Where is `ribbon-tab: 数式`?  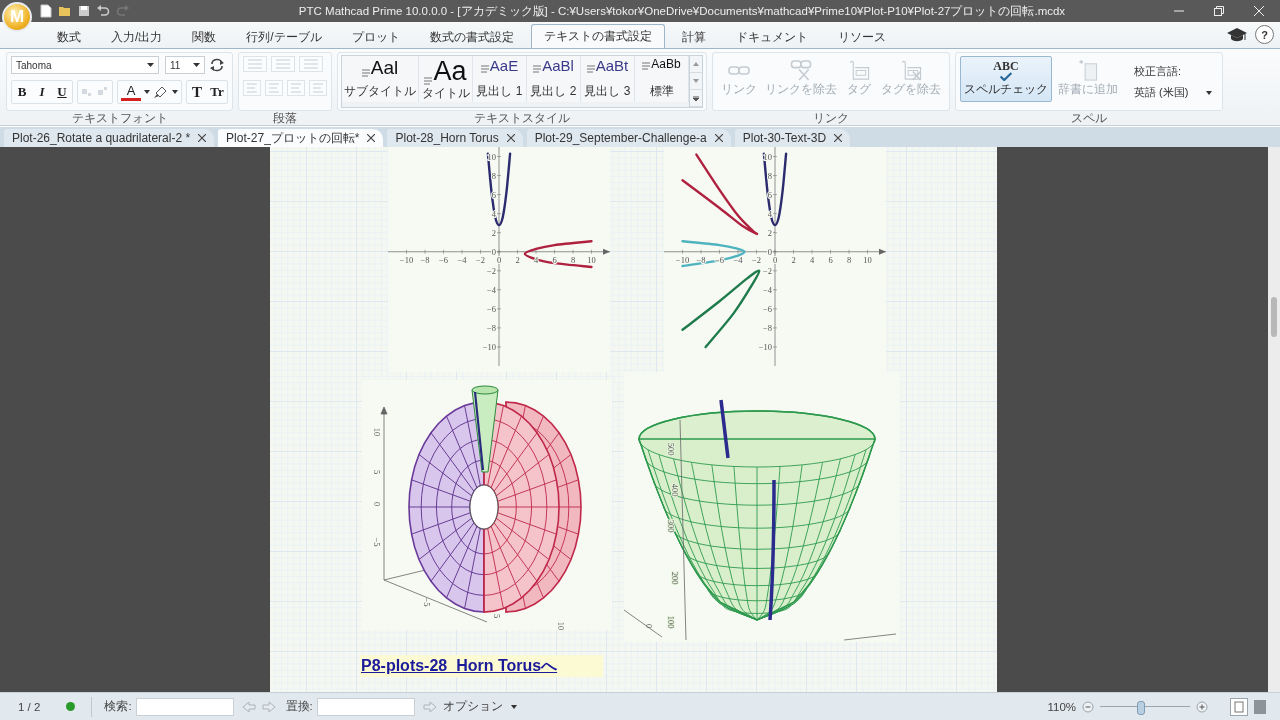 ribbon-tab: 数式 is located at coordinates (69, 37).